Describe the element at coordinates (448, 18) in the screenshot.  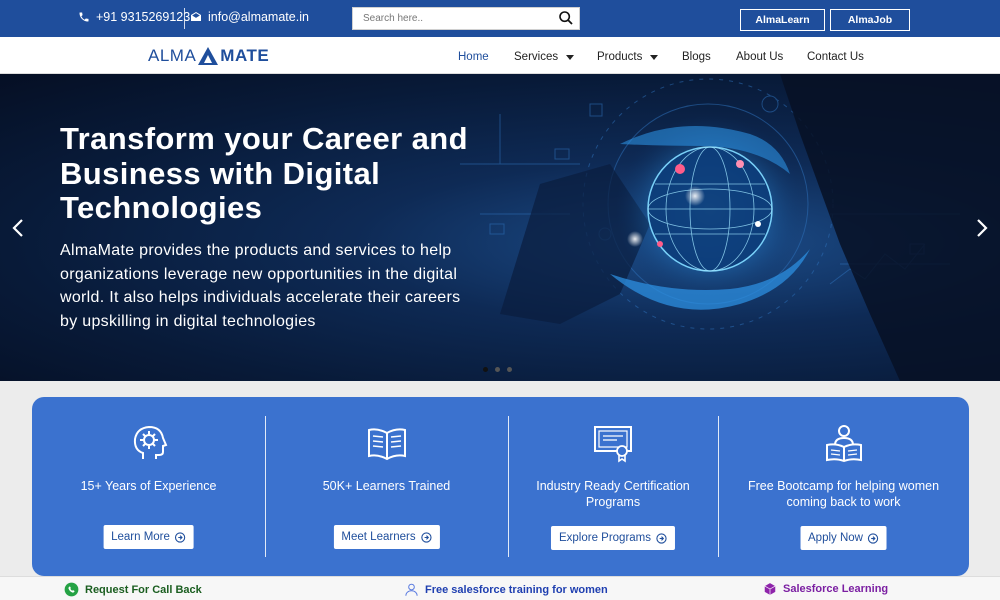
I see `search-input` at that location.